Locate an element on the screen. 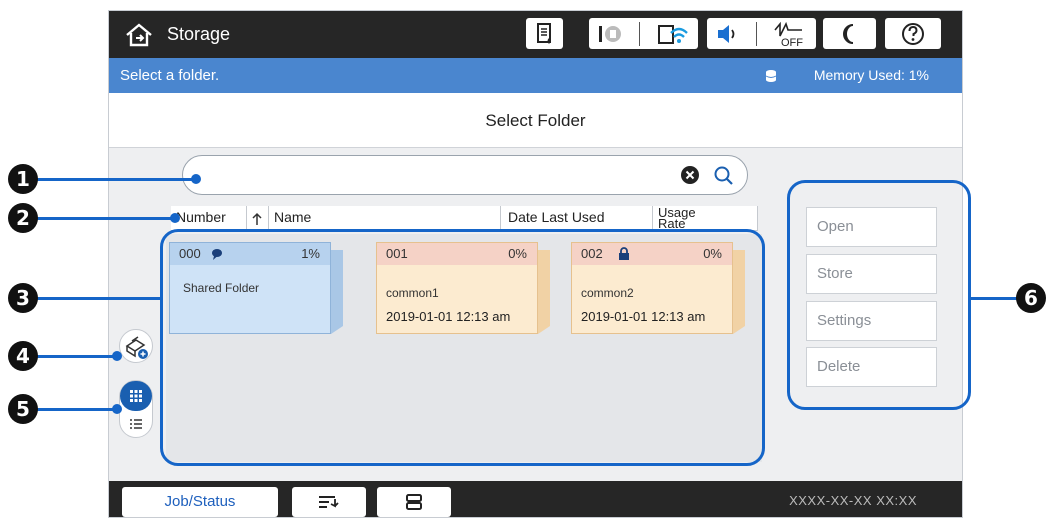  grid-view-button is located at coordinates (136, 396).